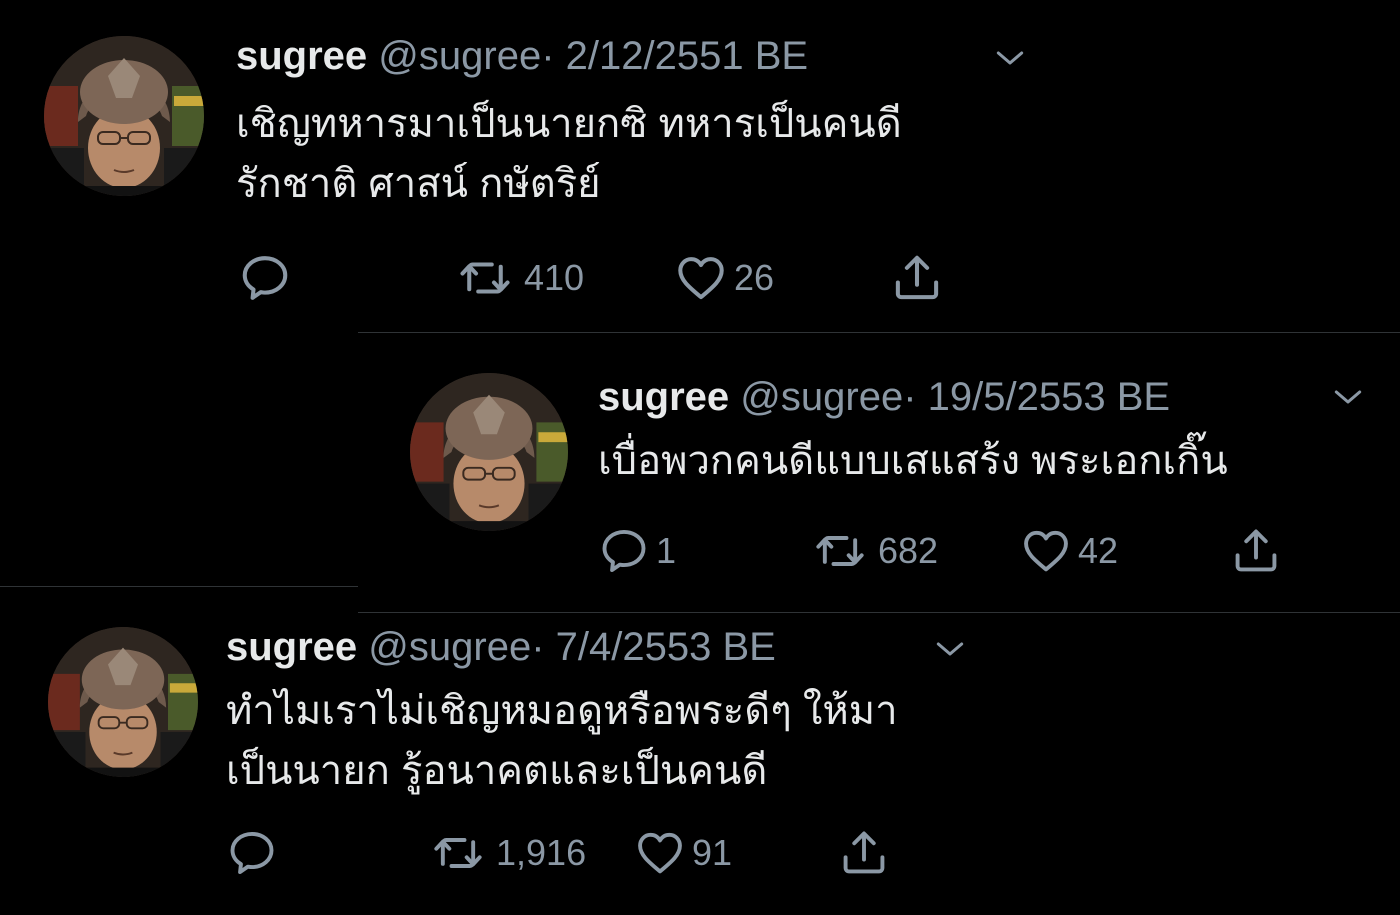 This screenshot has height=915, width=1400. I want to click on tweet-header: sugree @sugree· 19/5/2553 BE, so click(884, 397).